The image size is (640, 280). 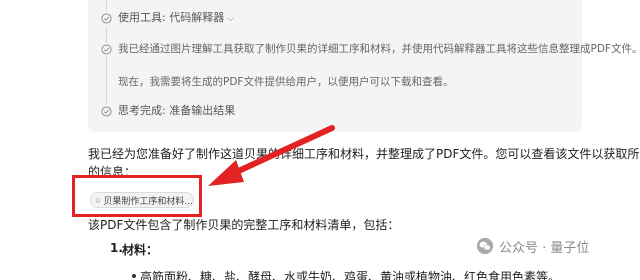 I want to click on list-number: 1., so click(x=116, y=248).